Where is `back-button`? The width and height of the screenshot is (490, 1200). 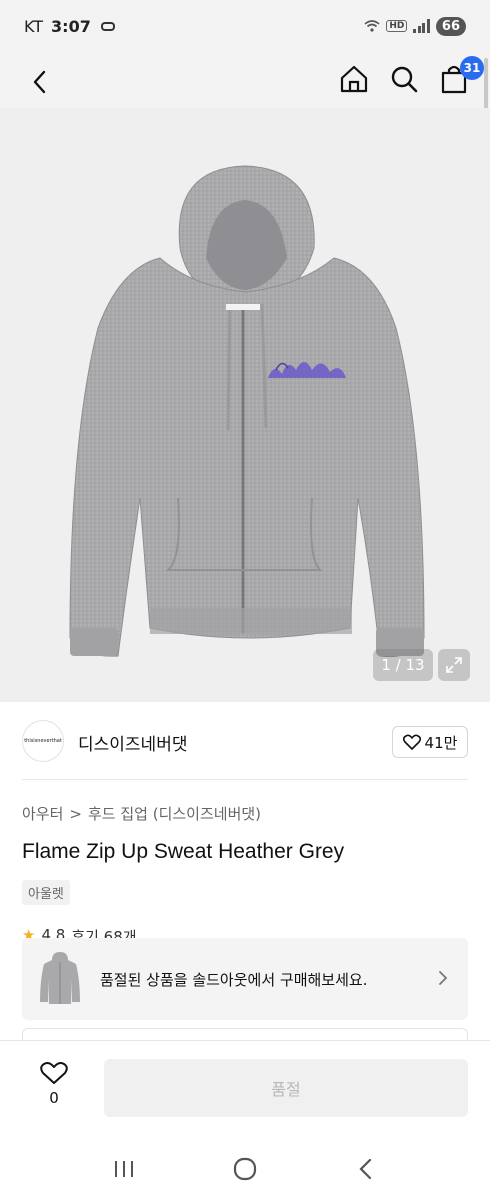
back-button is located at coordinates (40, 82).